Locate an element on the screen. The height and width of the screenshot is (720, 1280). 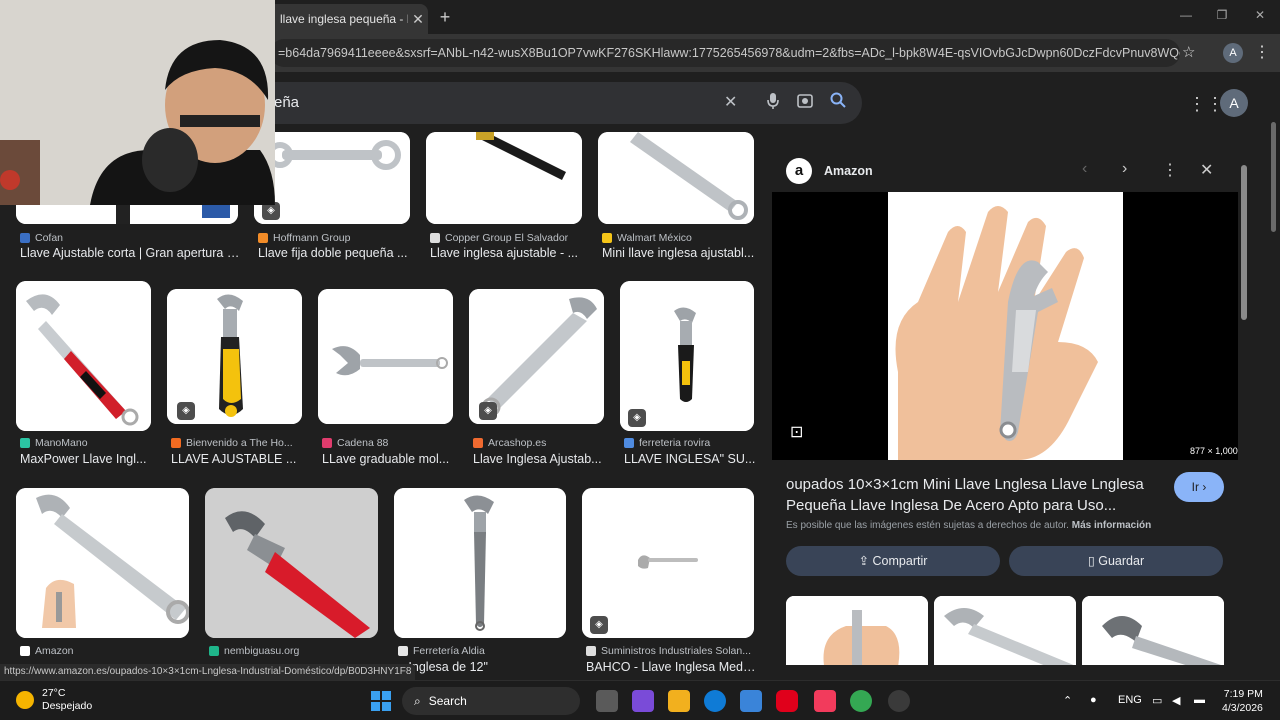
result-source: Copper Group El Salvador is located at coordinates (507, 238).